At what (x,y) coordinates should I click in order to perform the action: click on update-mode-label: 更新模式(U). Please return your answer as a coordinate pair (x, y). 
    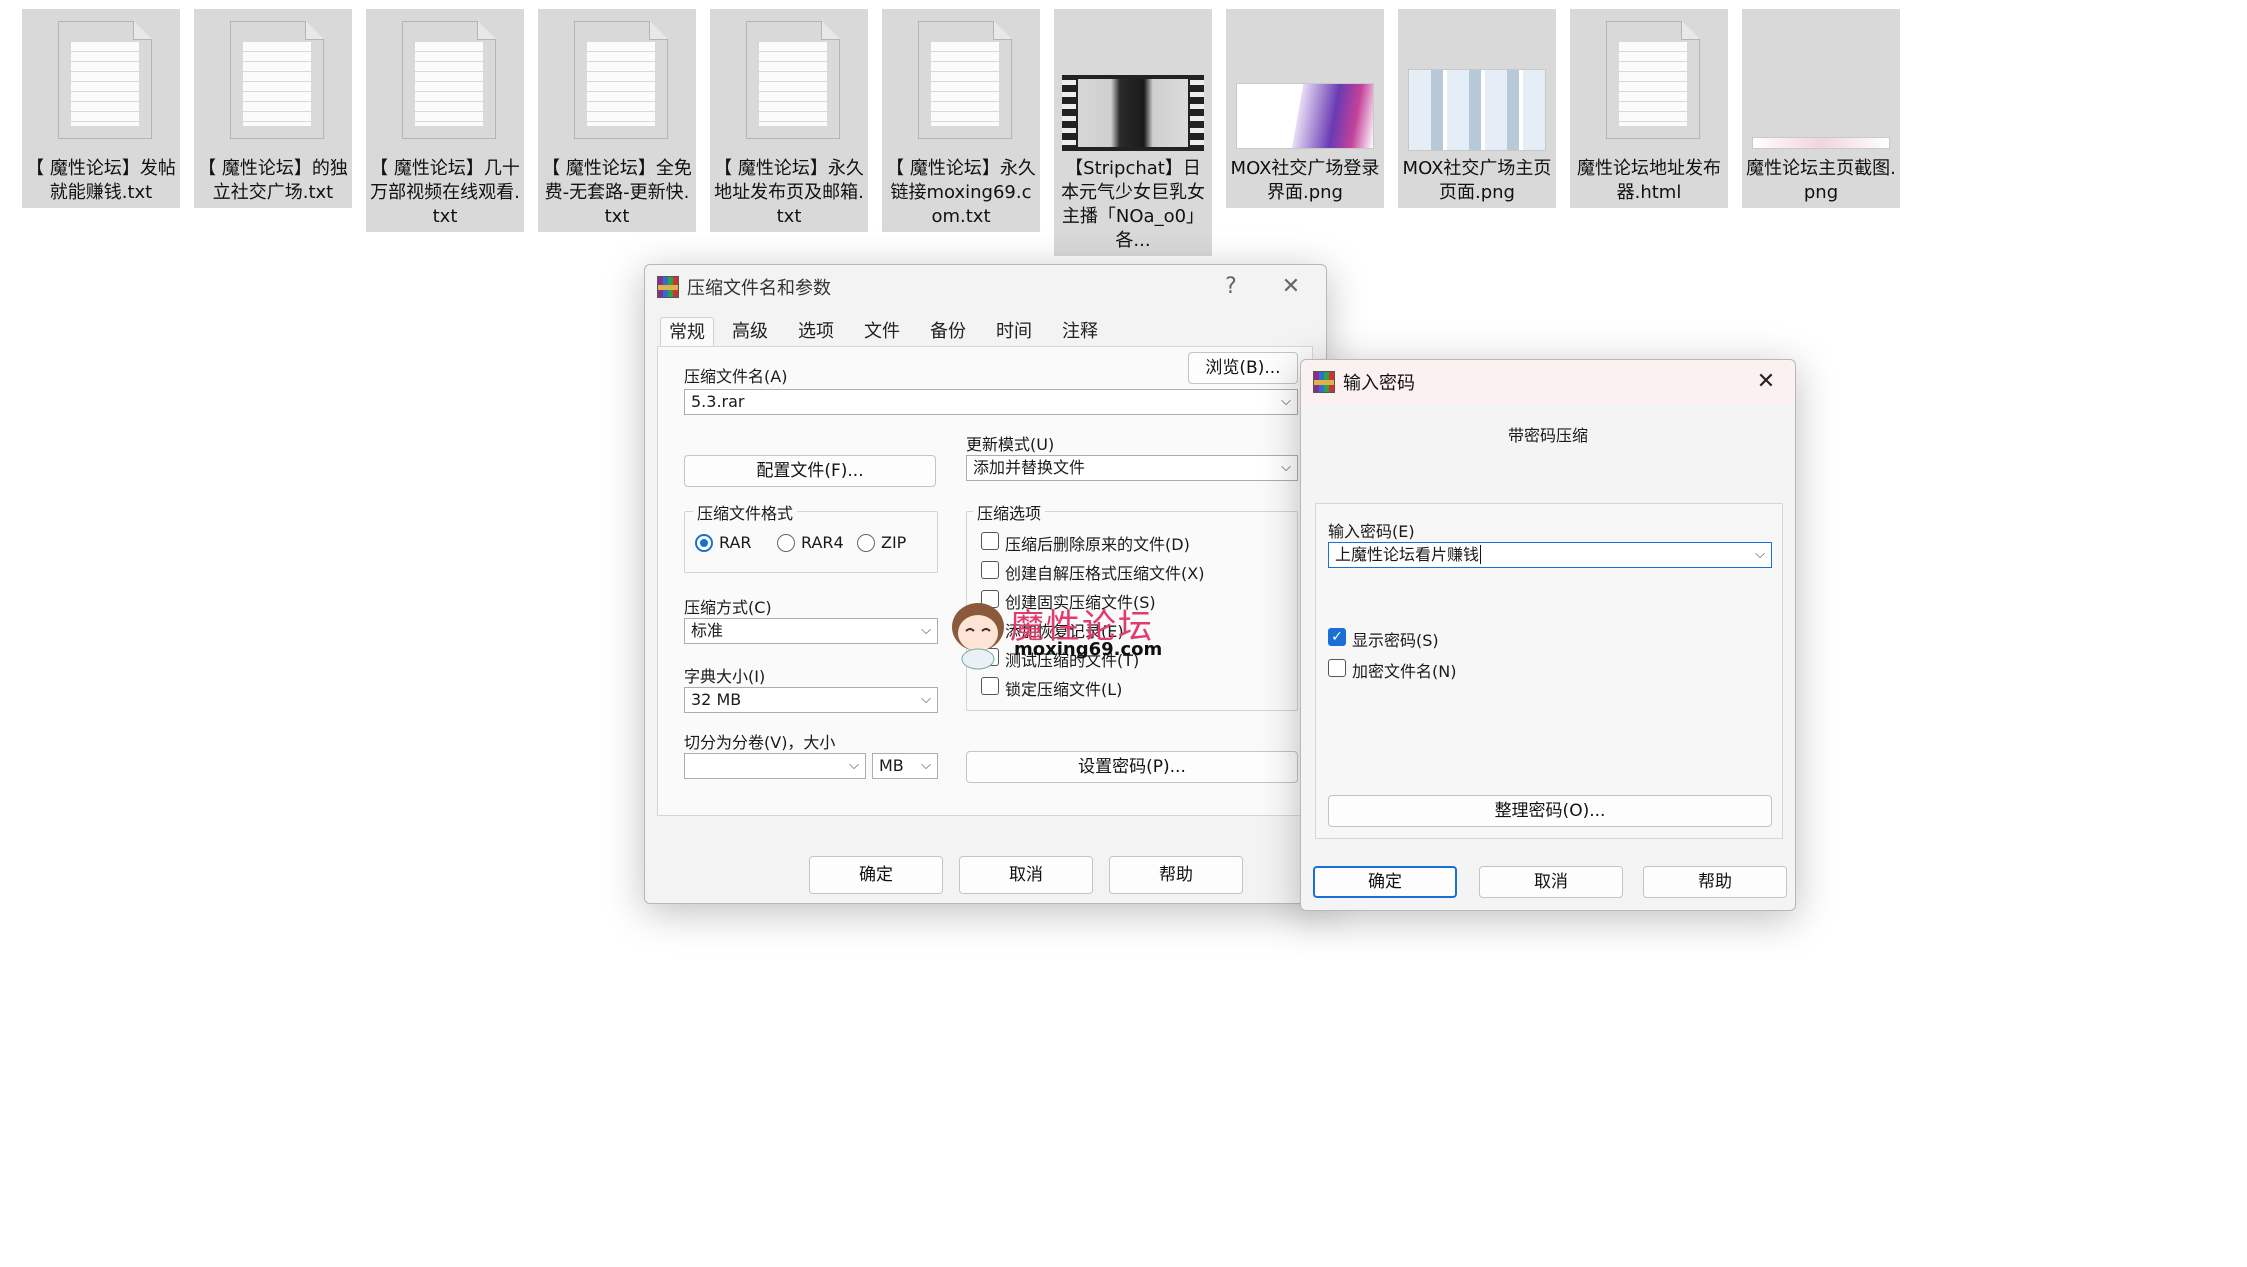
    Looking at the image, I should click on (1010, 444).